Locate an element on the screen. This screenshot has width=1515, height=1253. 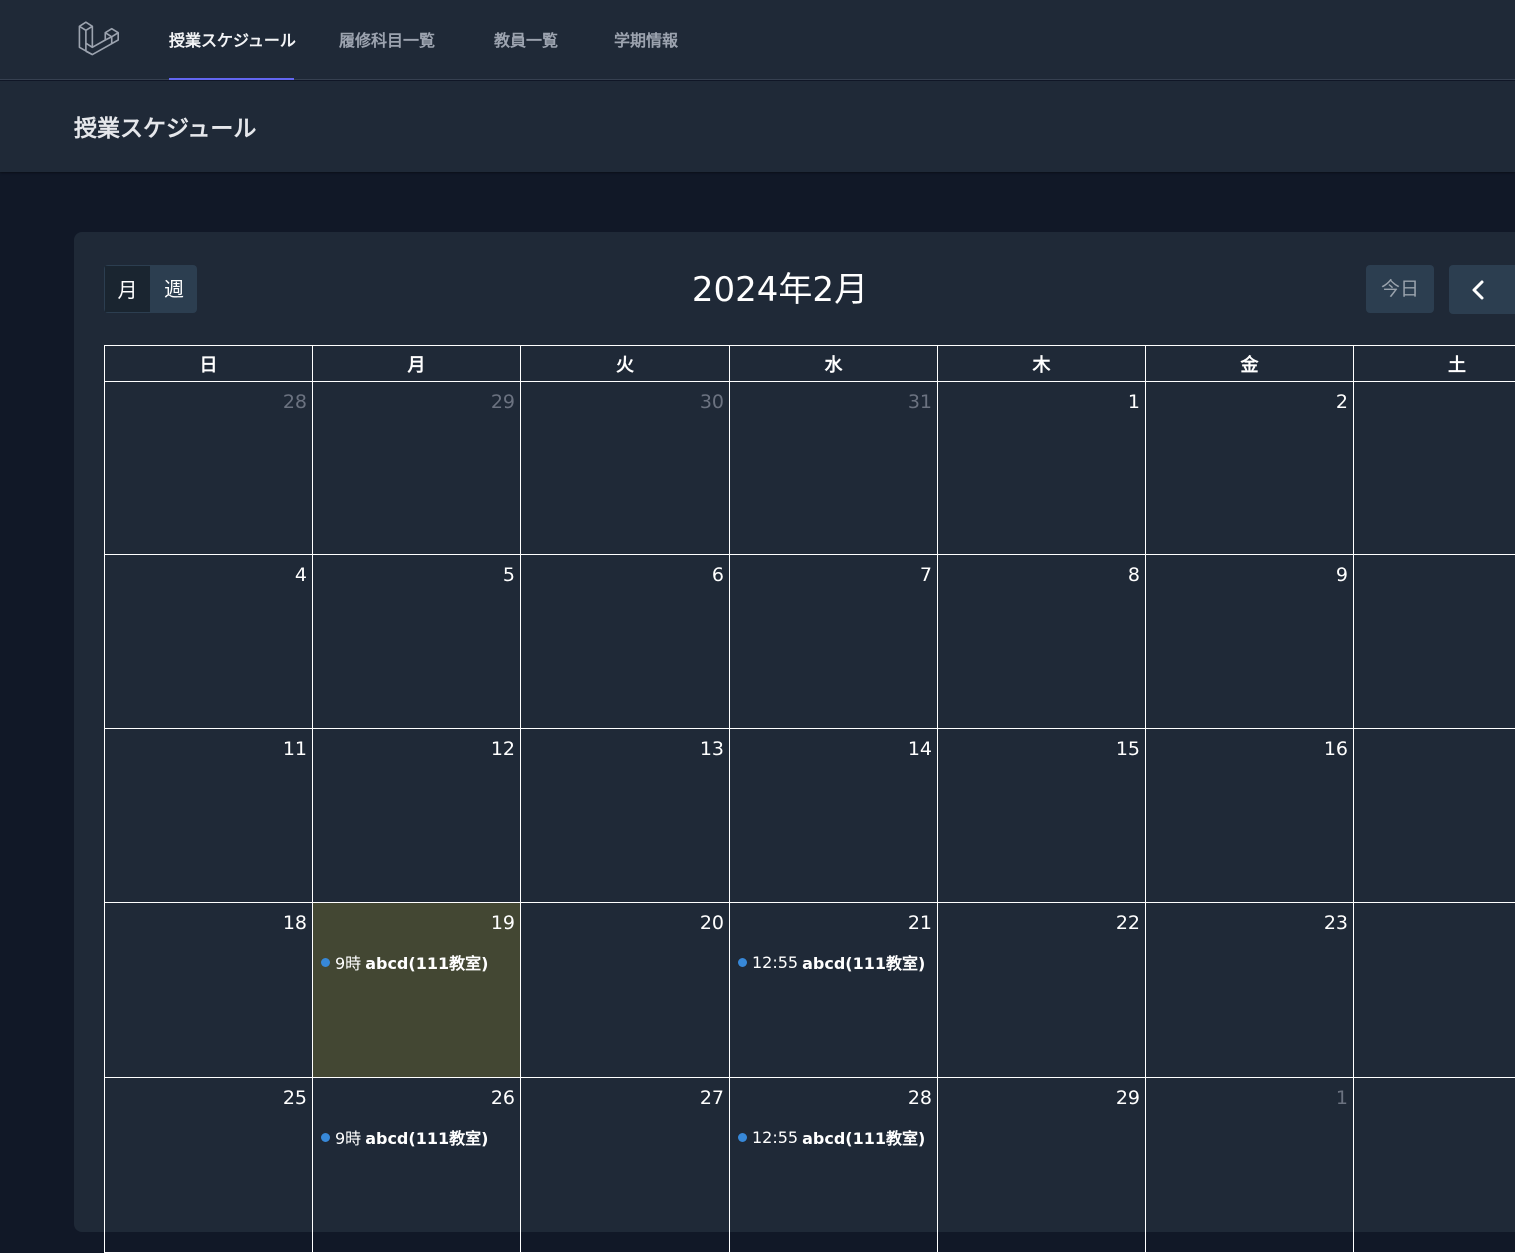
day-number: 18 is located at coordinates (295, 923).